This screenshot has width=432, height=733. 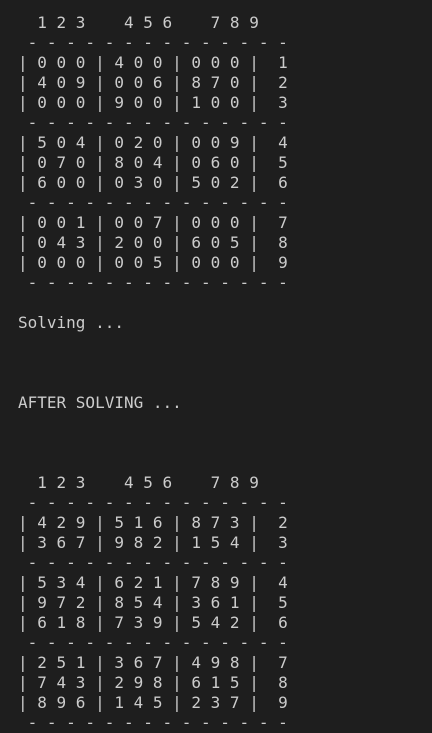 What do you see at coordinates (153, 622) in the screenshot?
I see `terminal-line: | 6 1 8 | 7 3 9 | 5 4 2 | 6` at bounding box center [153, 622].